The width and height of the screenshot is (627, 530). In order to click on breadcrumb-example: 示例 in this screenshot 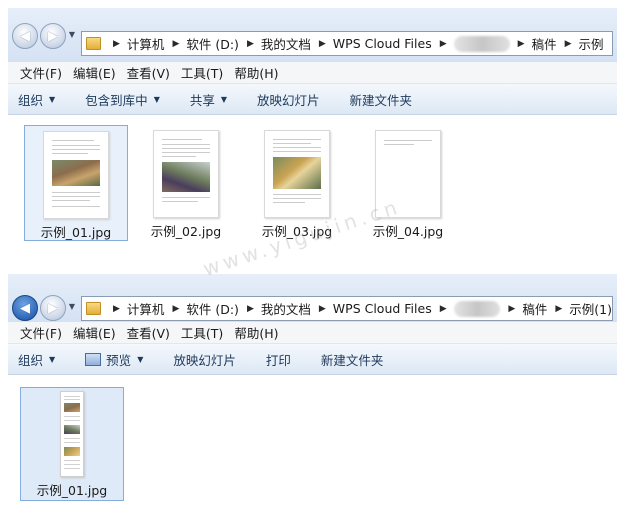, I will do `click(591, 43)`.